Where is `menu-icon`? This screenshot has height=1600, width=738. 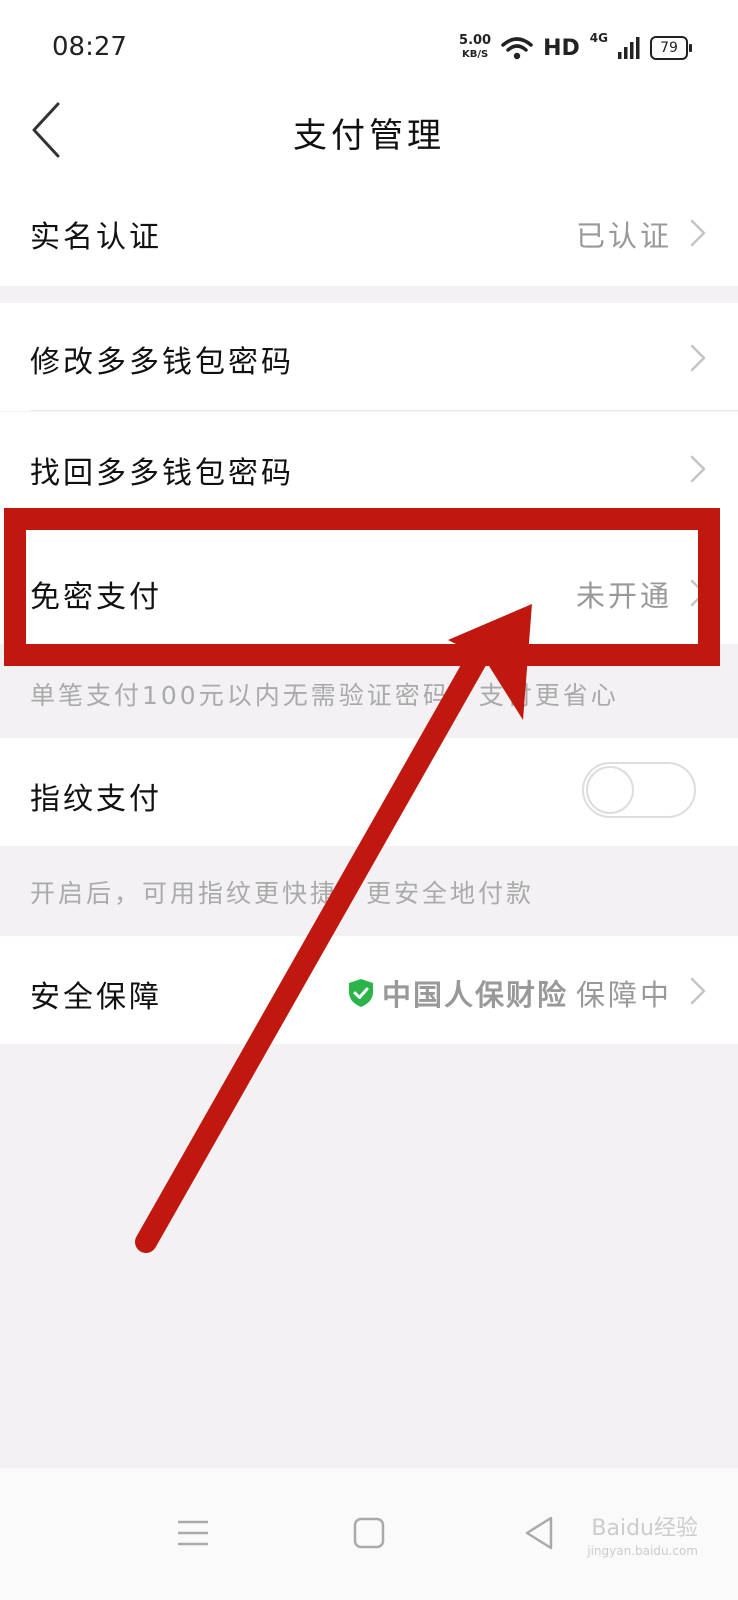 menu-icon is located at coordinates (193, 1533).